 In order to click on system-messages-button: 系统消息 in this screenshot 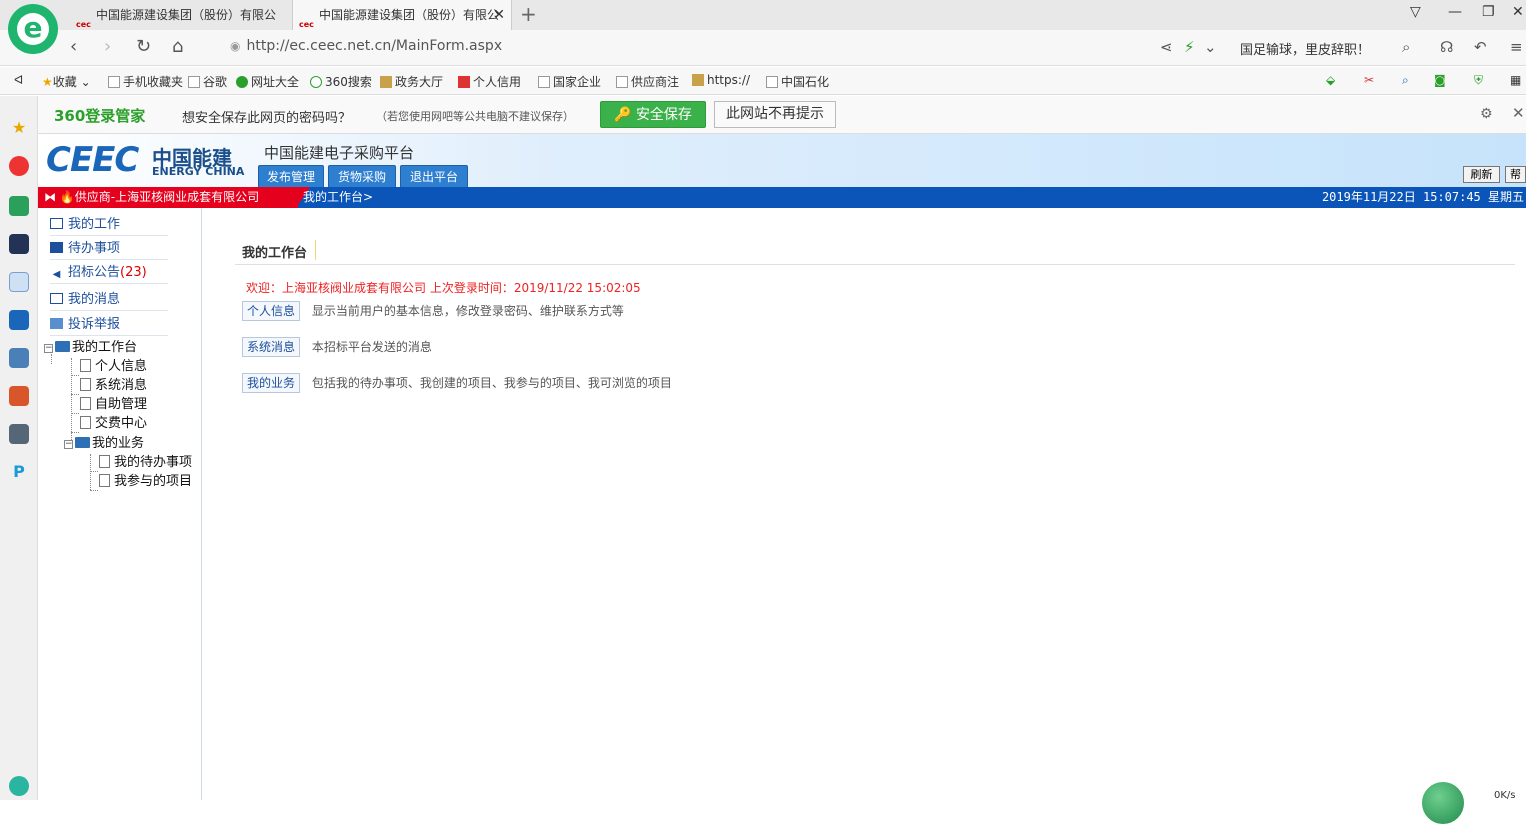, I will do `click(271, 347)`.